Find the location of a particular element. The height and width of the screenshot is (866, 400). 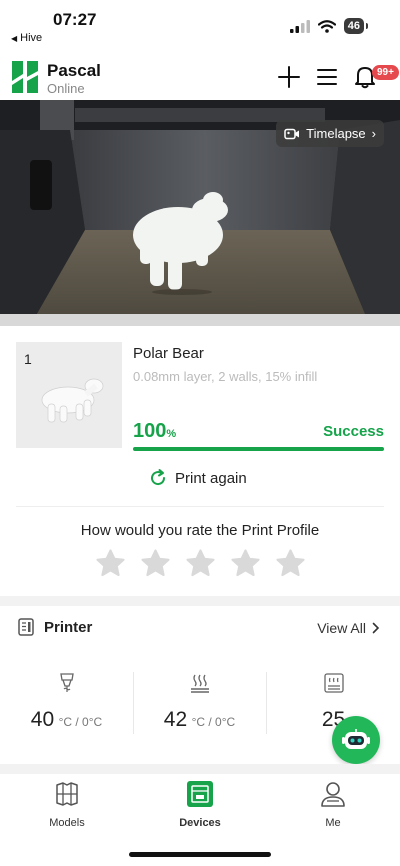

bed-temp-icon is located at coordinates (199, 683).